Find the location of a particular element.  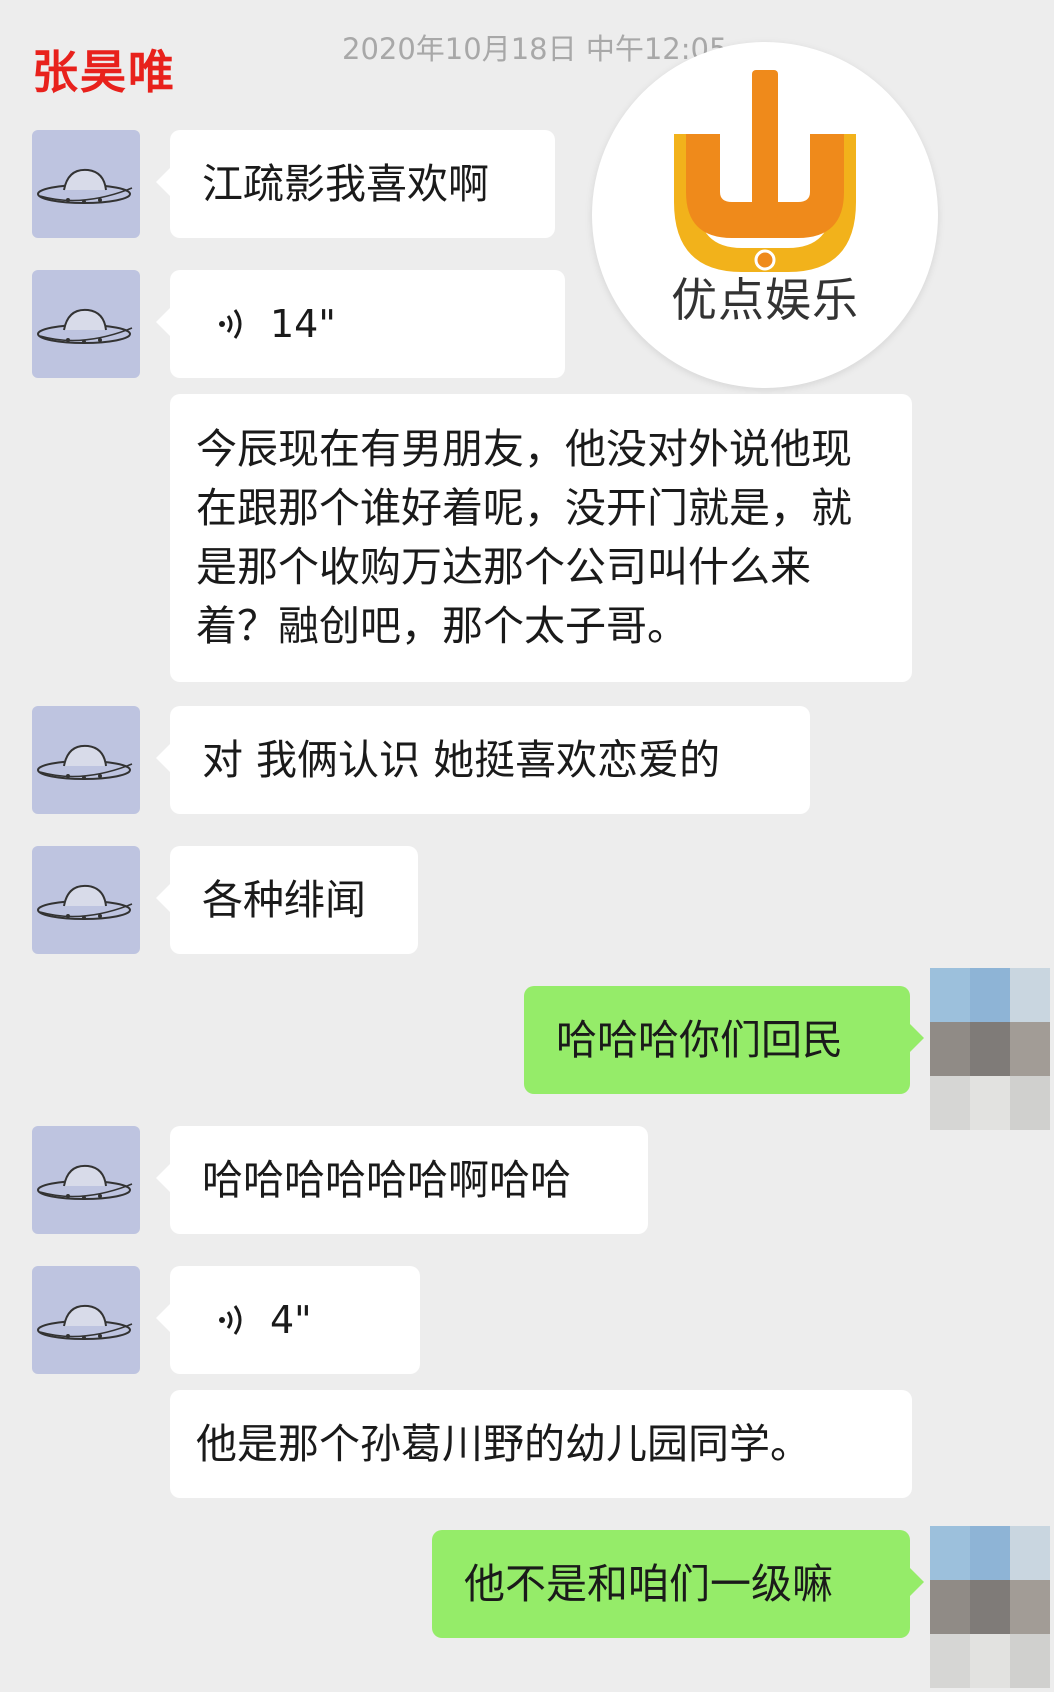

message-bubble: 哈哈哈哈哈哈啊哈哈 is located at coordinates (402, 1180).